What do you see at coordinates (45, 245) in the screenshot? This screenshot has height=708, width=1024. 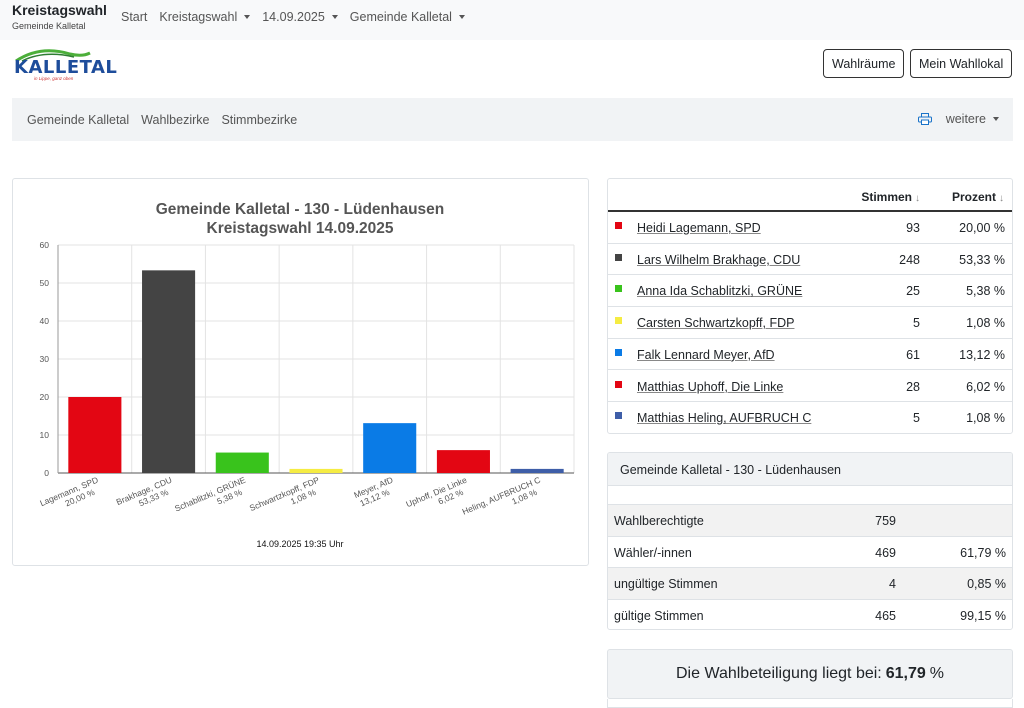 I see `y-tick-label: 60` at bounding box center [45, 245].